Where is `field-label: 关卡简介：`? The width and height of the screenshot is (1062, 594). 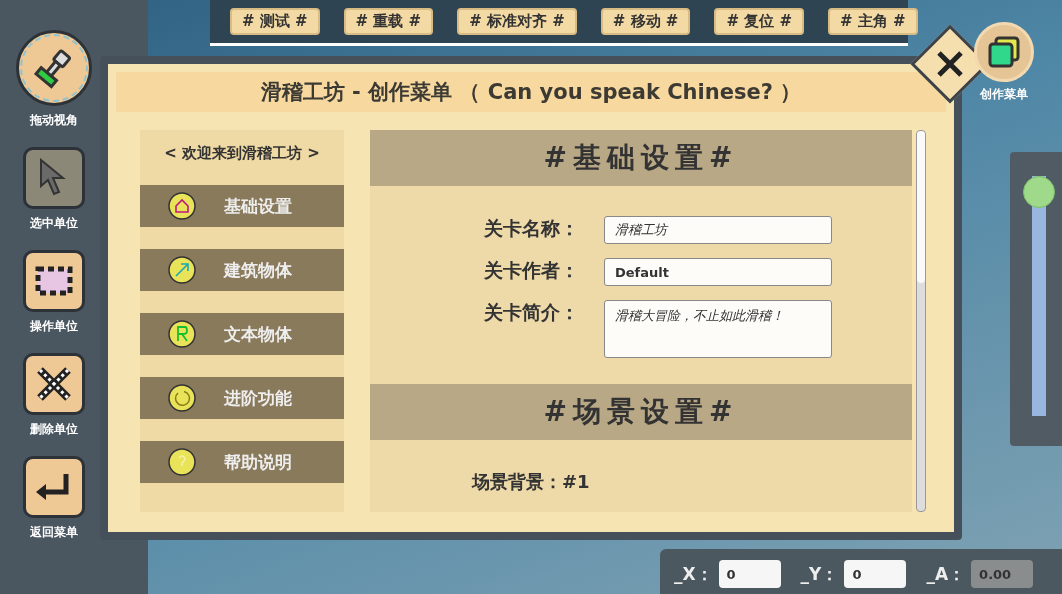
field-label: 关卡简介： is located at coordinates (532, 312).